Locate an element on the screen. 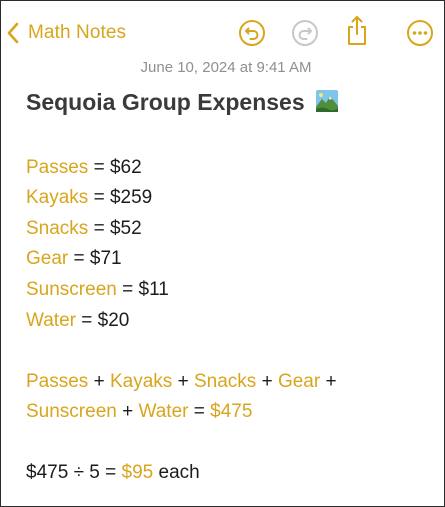 This screenshot has height=507, width=445. share-icon is located at coordinates (357, 31).